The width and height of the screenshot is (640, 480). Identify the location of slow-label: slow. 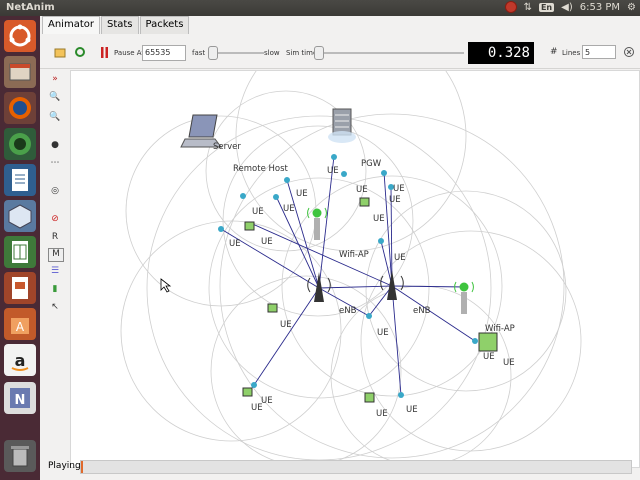
(272, 53).